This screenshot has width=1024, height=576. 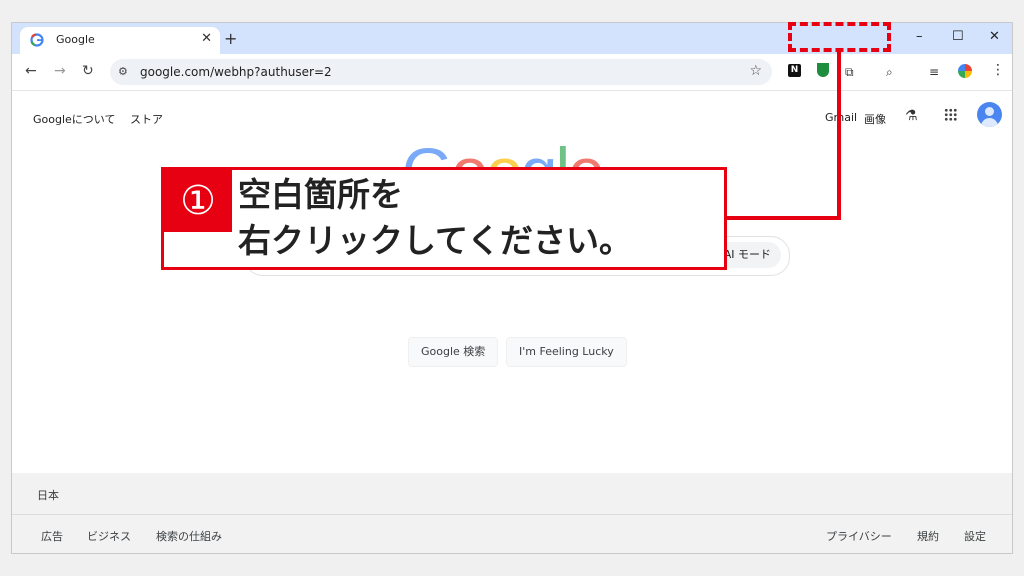 I want to click on images-link: 画像, so click(x=875, y=119).